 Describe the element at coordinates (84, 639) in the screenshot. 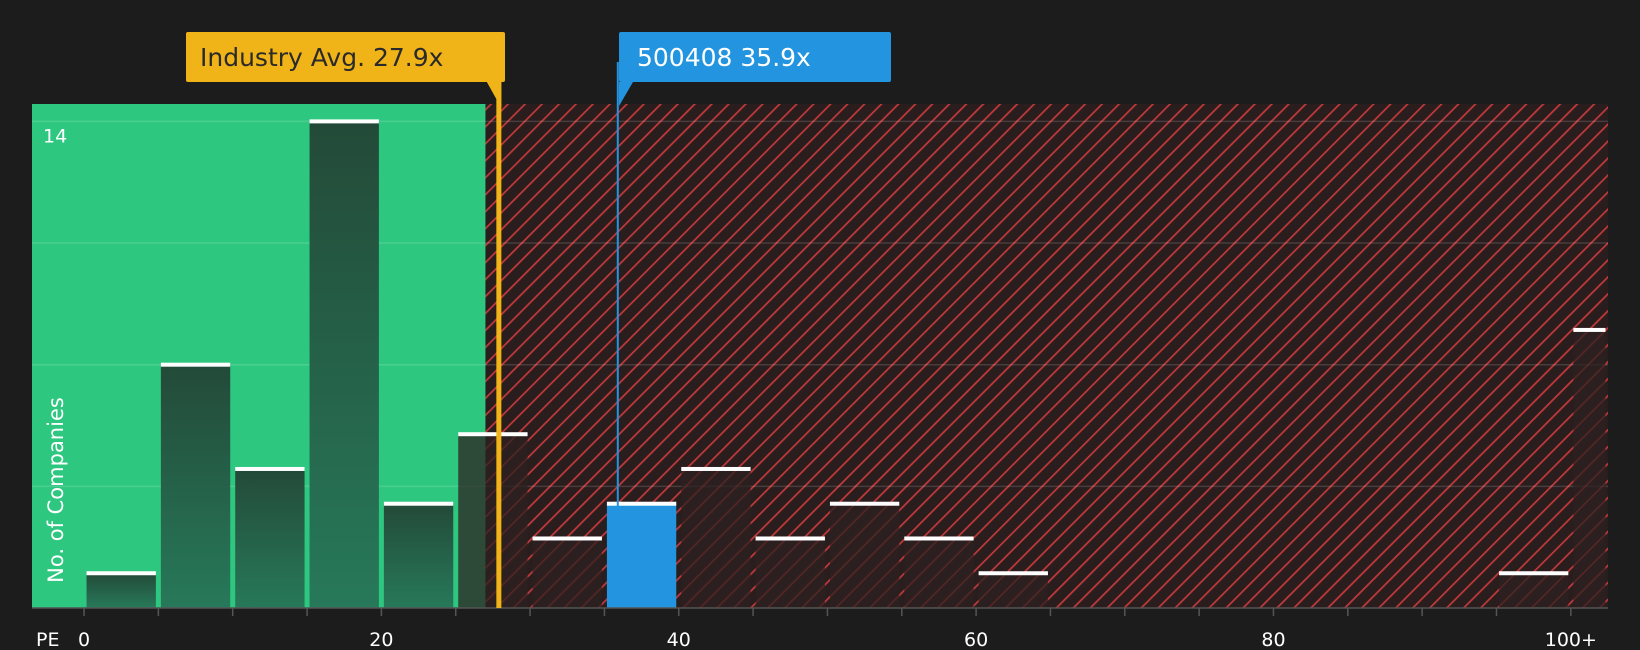

I see `x-tick-label: 0` at that location.